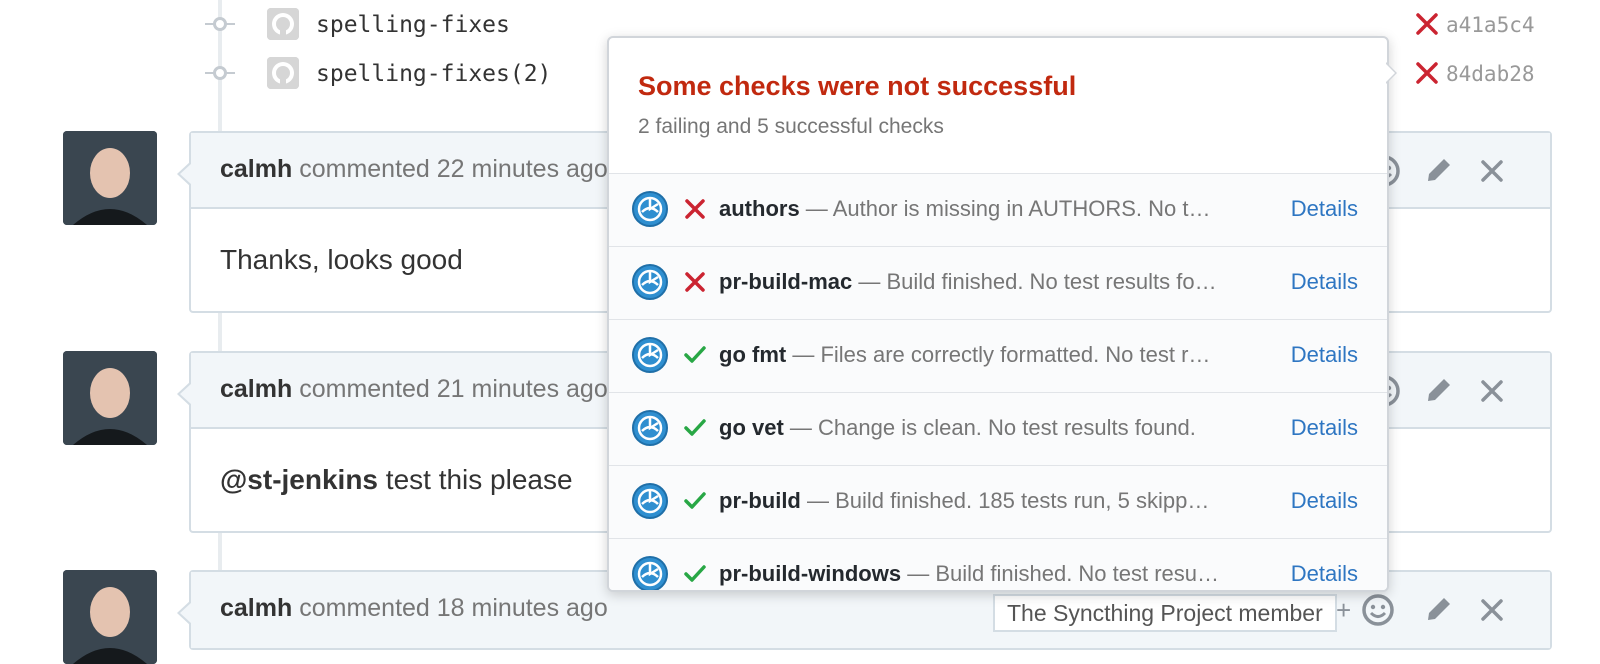 The width and height of the screenshot is (1600, 664). What do you see at coordinates (1165, 613) in the screenshot?
I see `member-badge: The Syncthing Project member` at bounding box center [1165, 613].